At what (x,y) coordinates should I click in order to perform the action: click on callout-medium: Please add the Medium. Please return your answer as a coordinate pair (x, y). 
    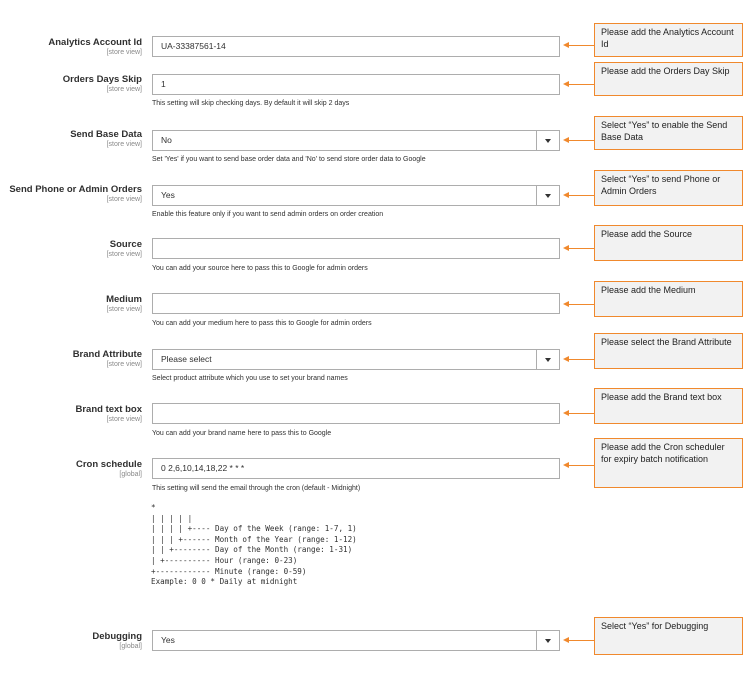
    Looking at the image, I should click on (668, 299).